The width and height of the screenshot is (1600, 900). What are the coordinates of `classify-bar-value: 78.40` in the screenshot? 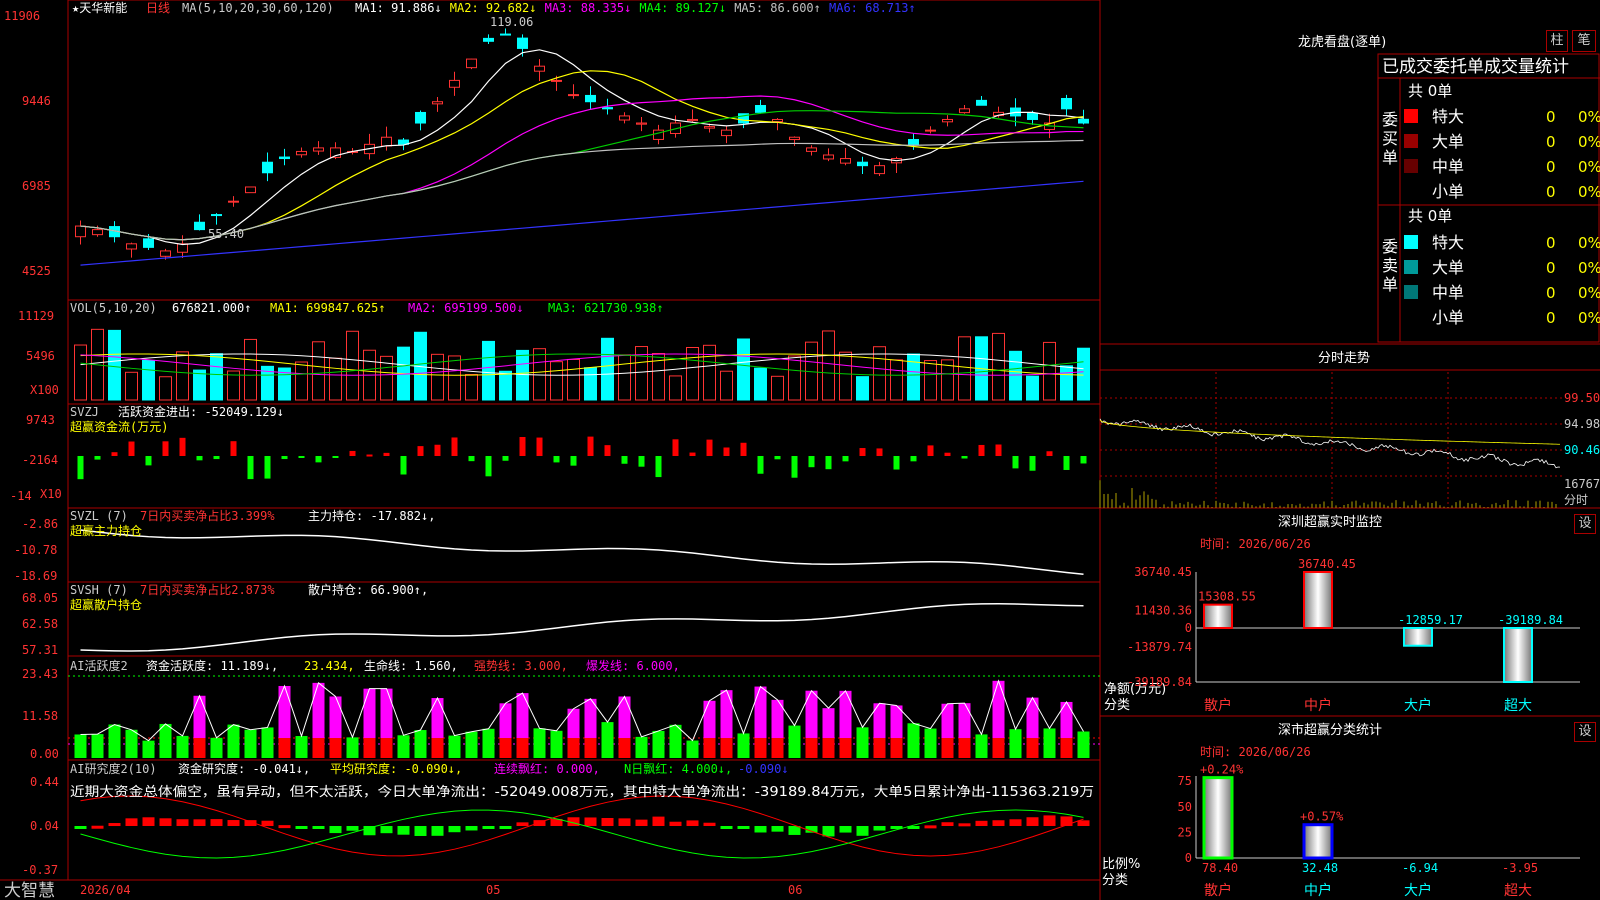 It's located at (1220, 868).